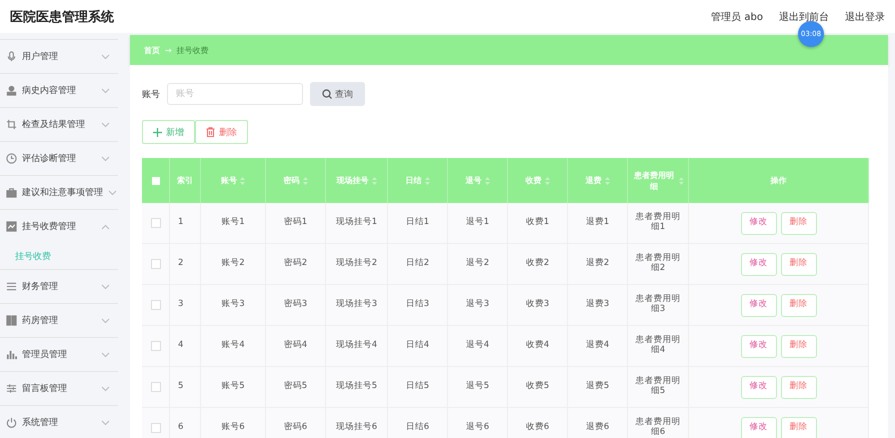 The width and height of the screenshot is (895, 438). What do you see at coordinates (418, 223) in the screenshot?
I see `table-cell: 日结1` at bounding box center [418, 223].